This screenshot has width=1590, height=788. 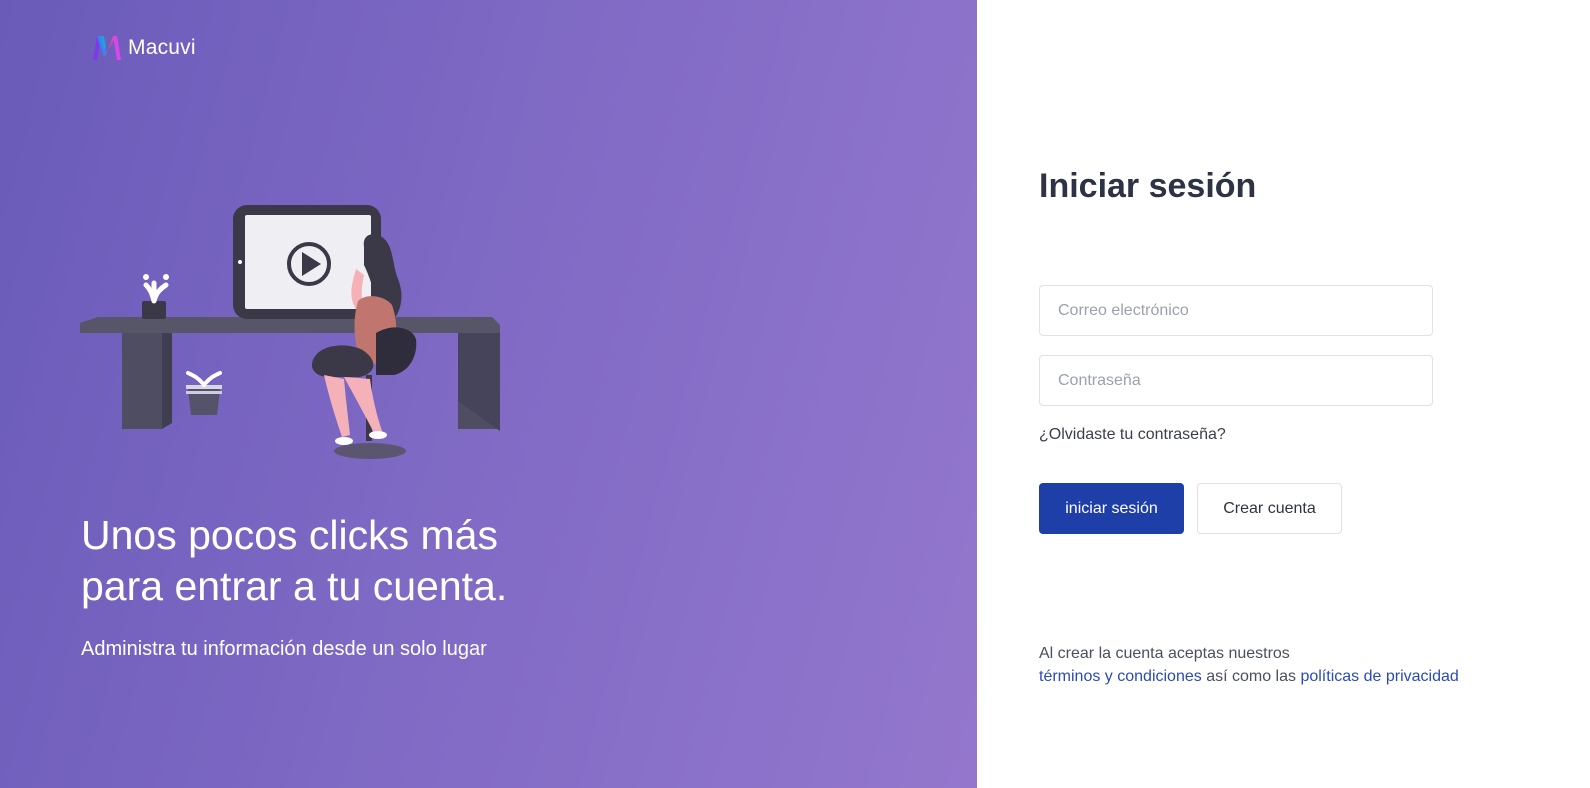 I want to click on brand-name: Macuvi, so click(x=162, y=47).